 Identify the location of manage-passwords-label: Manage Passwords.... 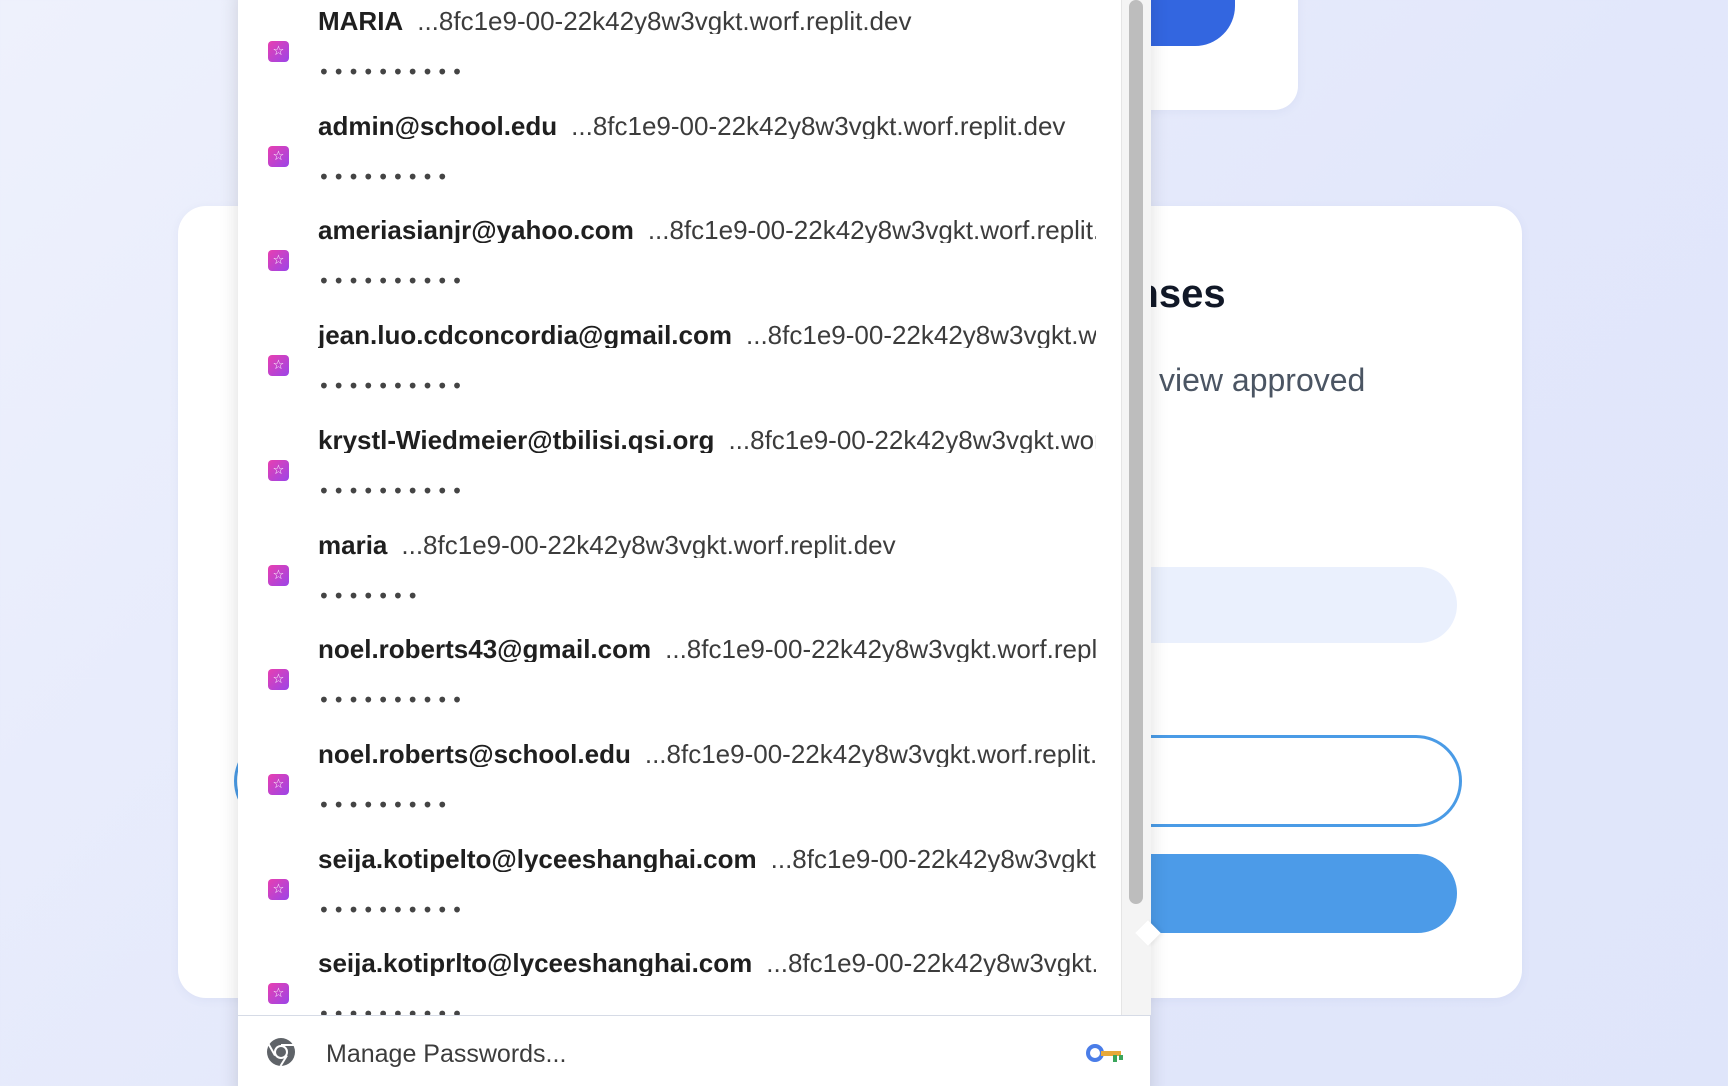
(446, 1054).